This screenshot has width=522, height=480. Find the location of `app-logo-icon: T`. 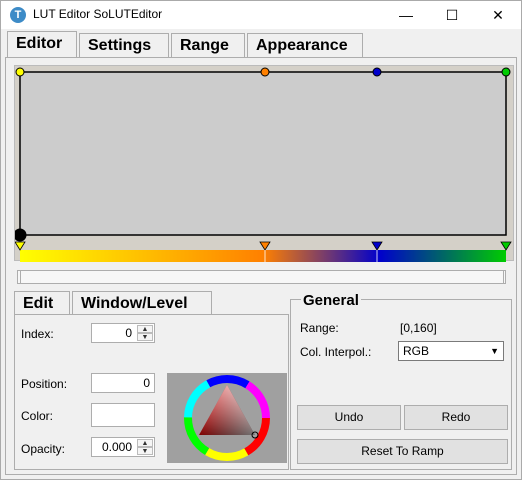

app-logo-icon: T is located at coordinates (18, 15).